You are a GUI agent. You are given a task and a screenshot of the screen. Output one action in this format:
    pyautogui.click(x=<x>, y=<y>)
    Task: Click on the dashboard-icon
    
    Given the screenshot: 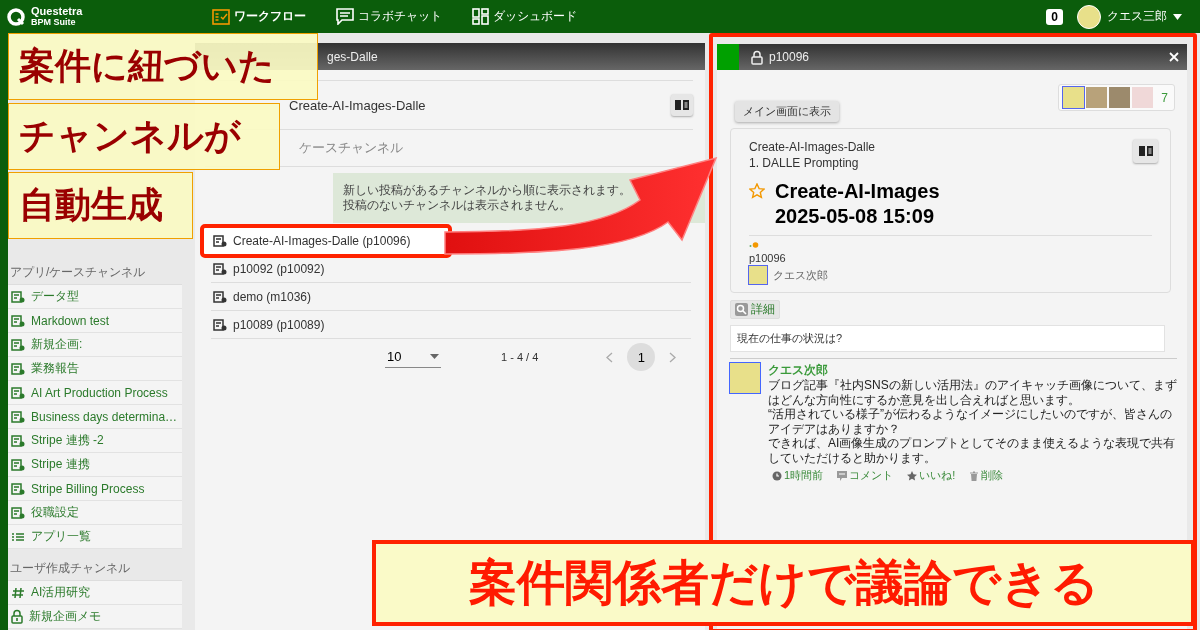 What is the action you would take?
    pyautogui.click(x=480, y=16)
    